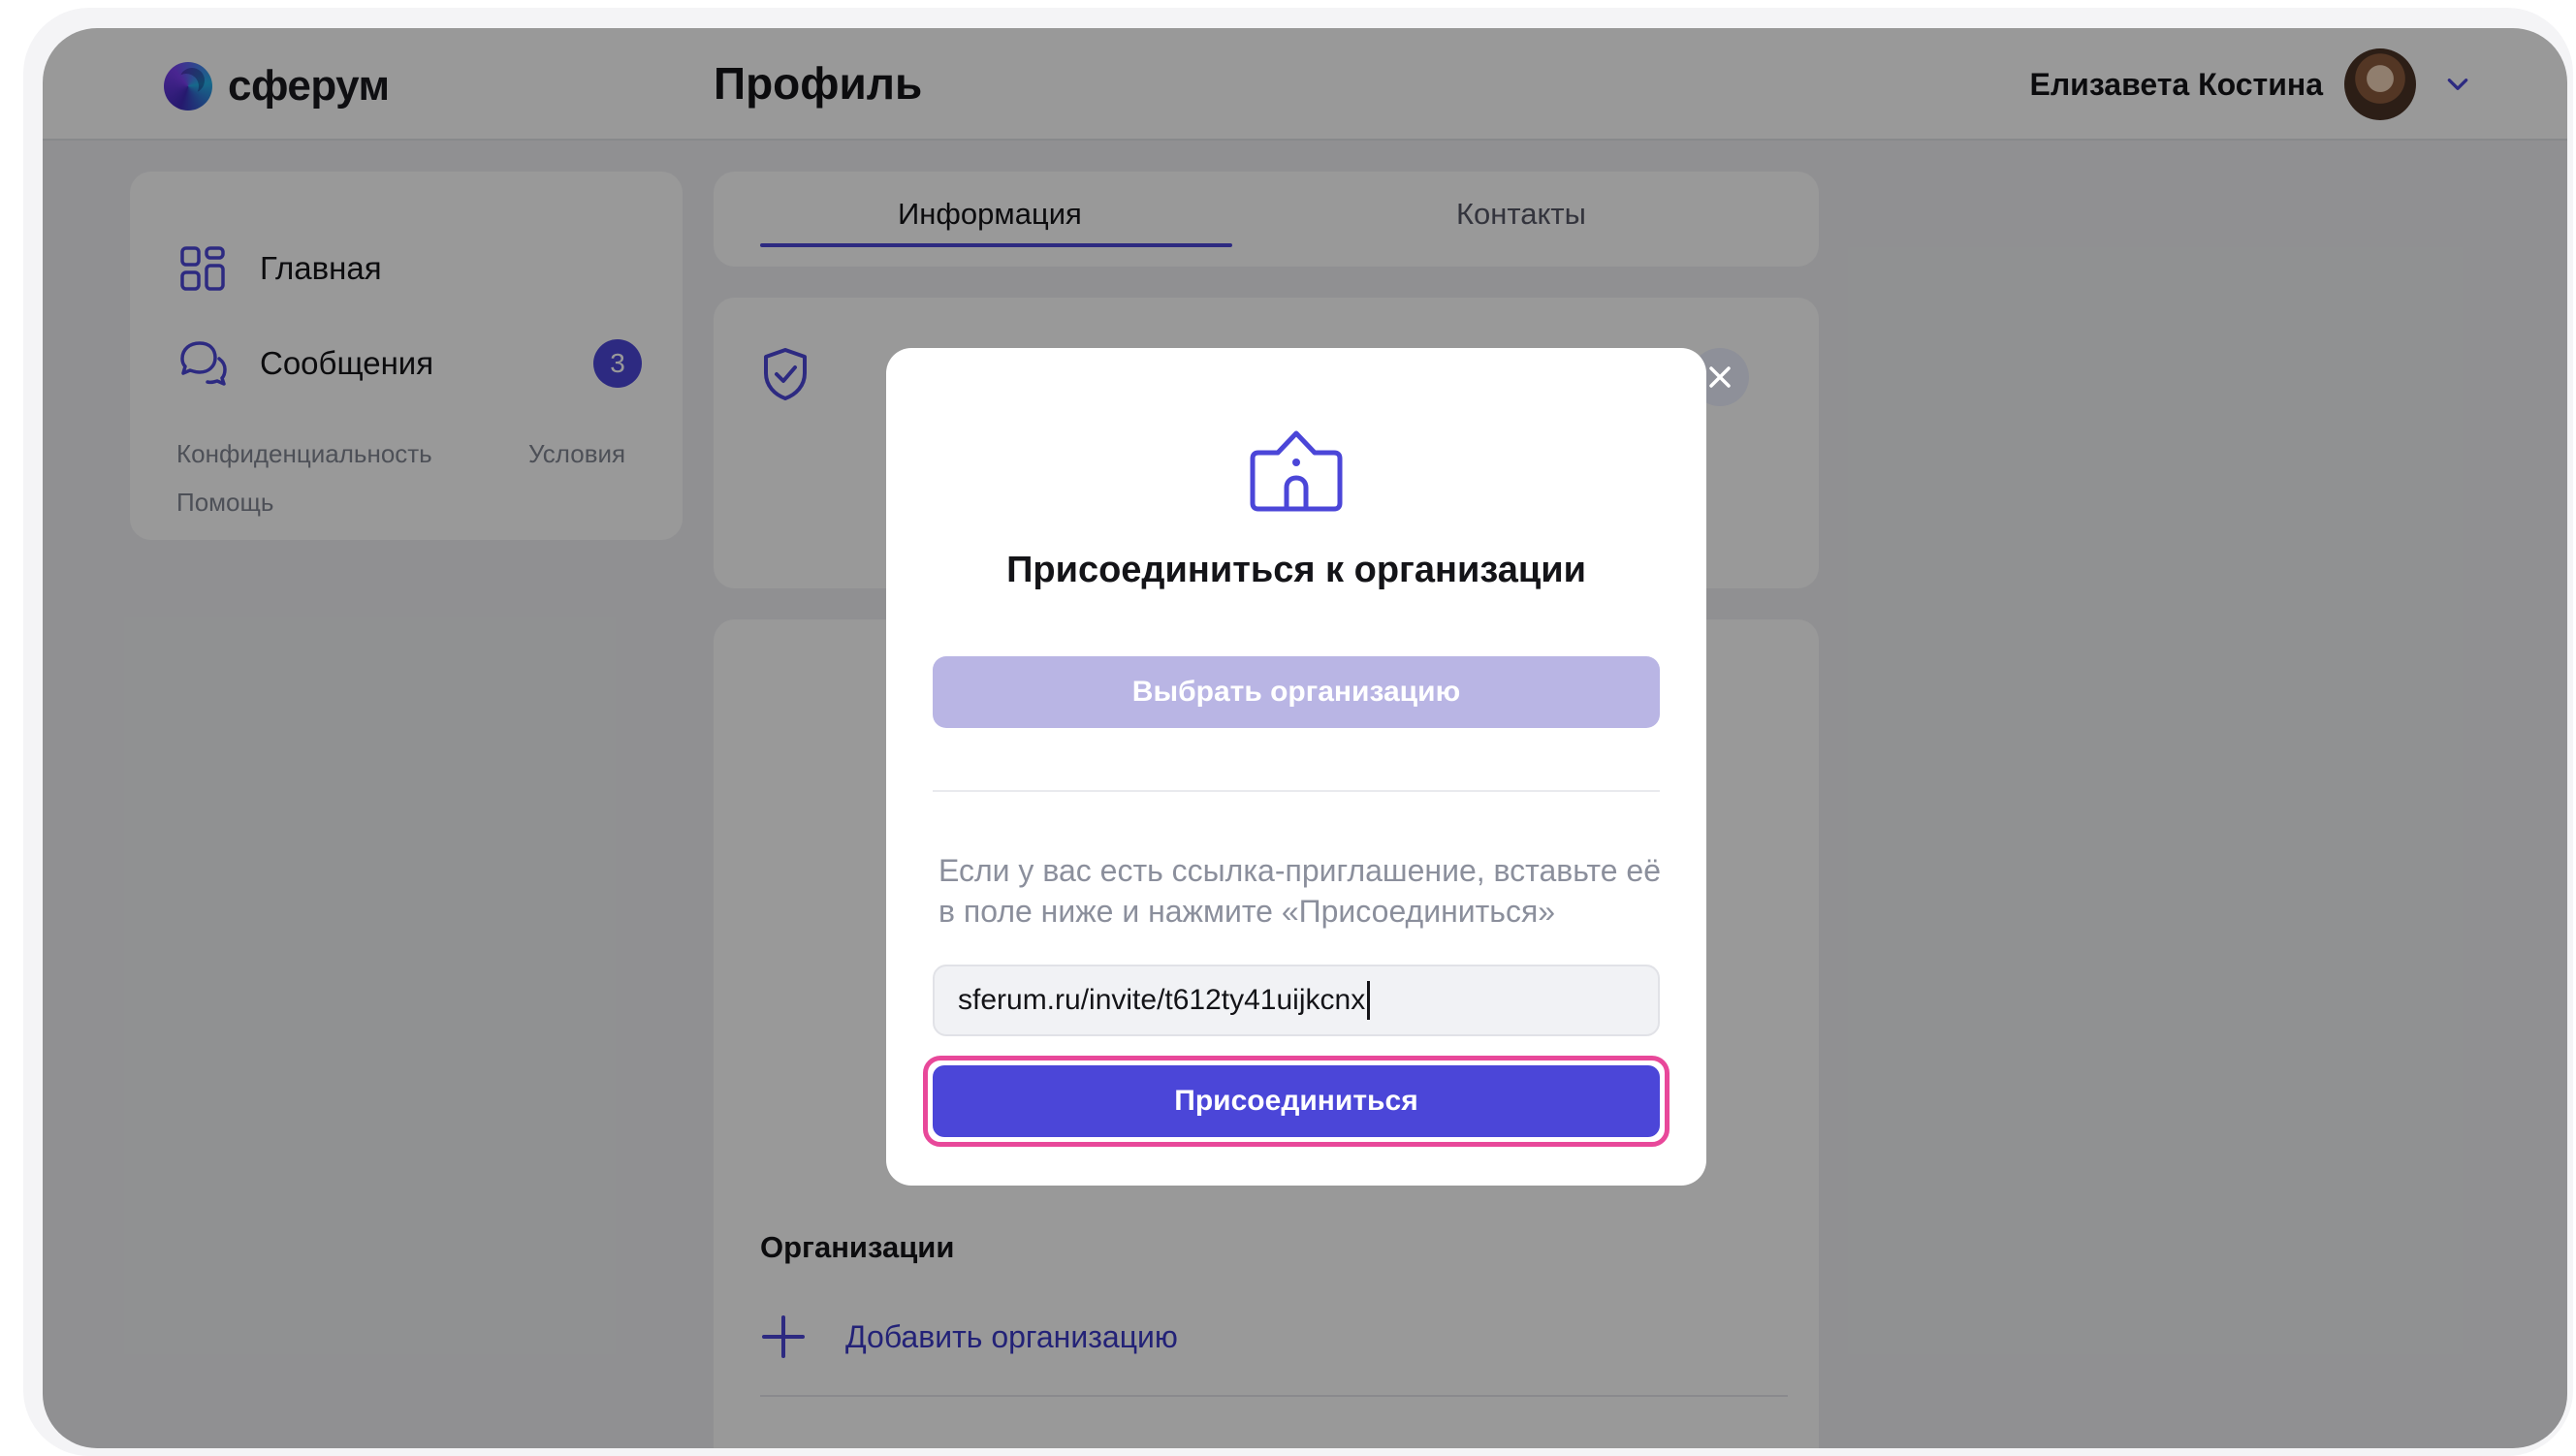 This screenshot has width=2576, height=1456. I want to click on invite-link-input: sferum.ru/invite/t612ty41uijkcnx, so click(1296, 1000).